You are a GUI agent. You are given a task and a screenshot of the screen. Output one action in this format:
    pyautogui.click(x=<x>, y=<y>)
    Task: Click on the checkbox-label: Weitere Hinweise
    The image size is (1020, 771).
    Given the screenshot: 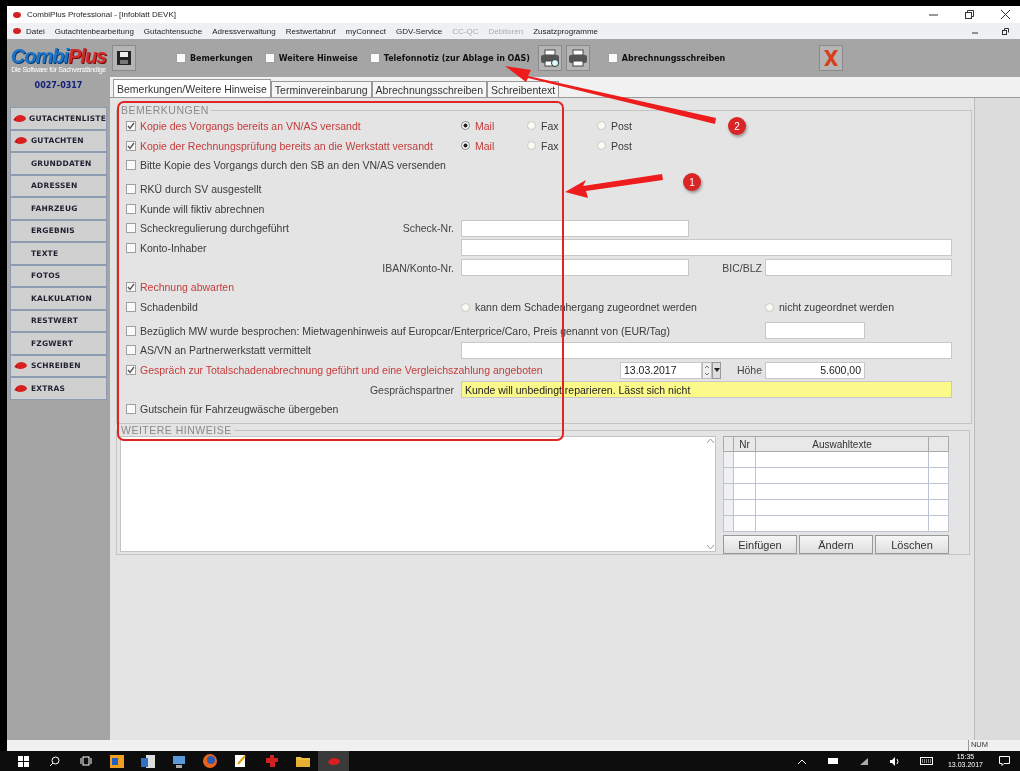 What is the action you would take?
    pyautogui.click(x=318, y=58)
    